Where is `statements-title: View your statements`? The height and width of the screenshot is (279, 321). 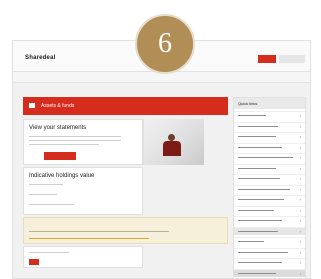
statements-title: View your statements is located at coordinates (58, 128).